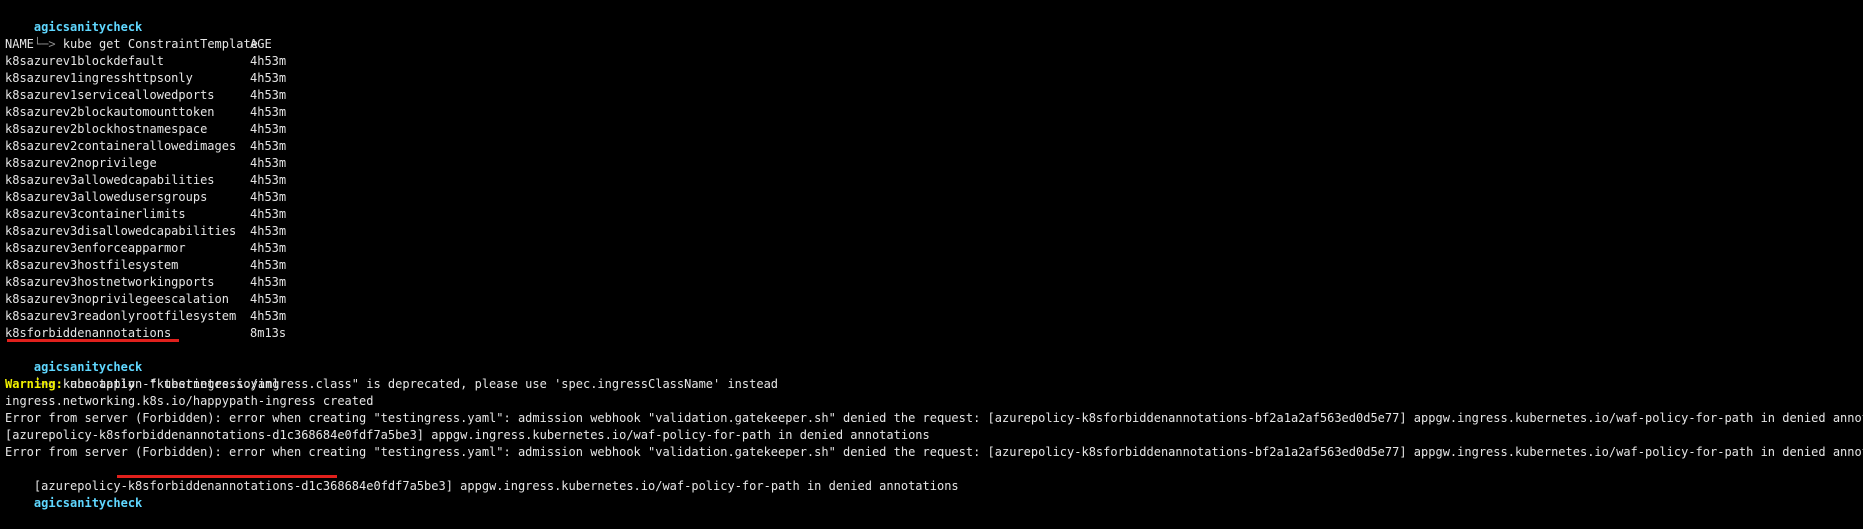 The width and height of the screenshot is (1863, 529). Describe the element at coordinates (121, 231) in the screenshot. I see `row-name: k8sazurev3disallowedcapabilities` at that location.